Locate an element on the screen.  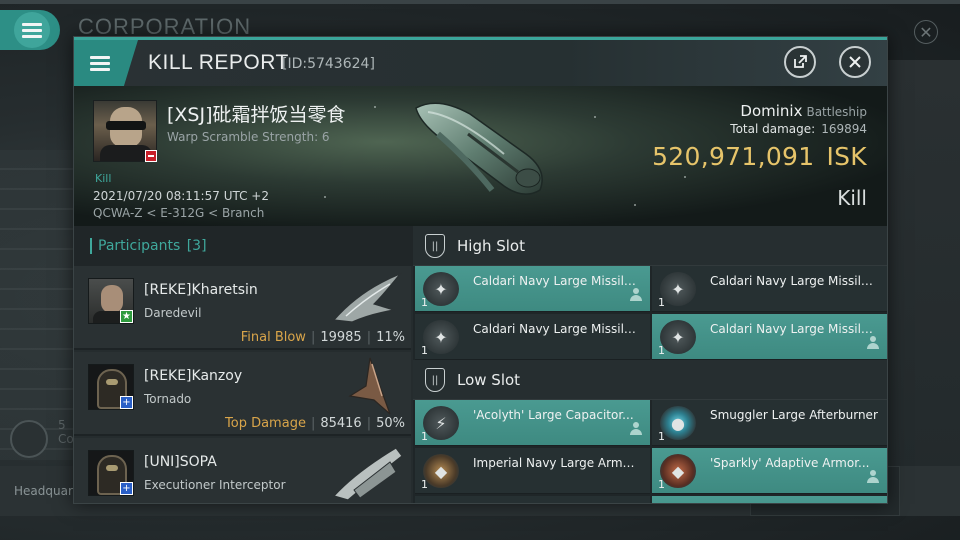
total-damage: Total damage: 169894 is located at coordinates (798, 129).